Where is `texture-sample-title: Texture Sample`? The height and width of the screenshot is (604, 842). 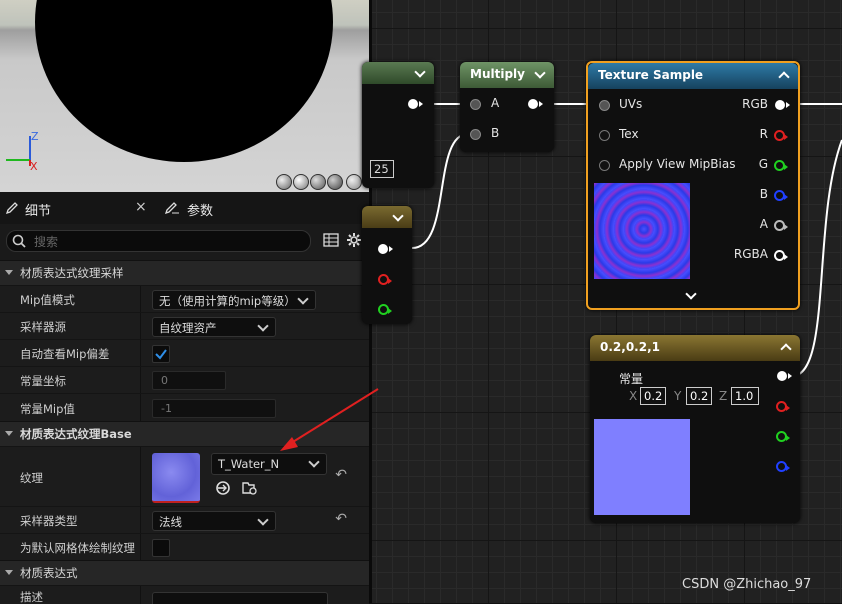
texture-sample-title: Texture Sample is located at coordinates (651, 75).